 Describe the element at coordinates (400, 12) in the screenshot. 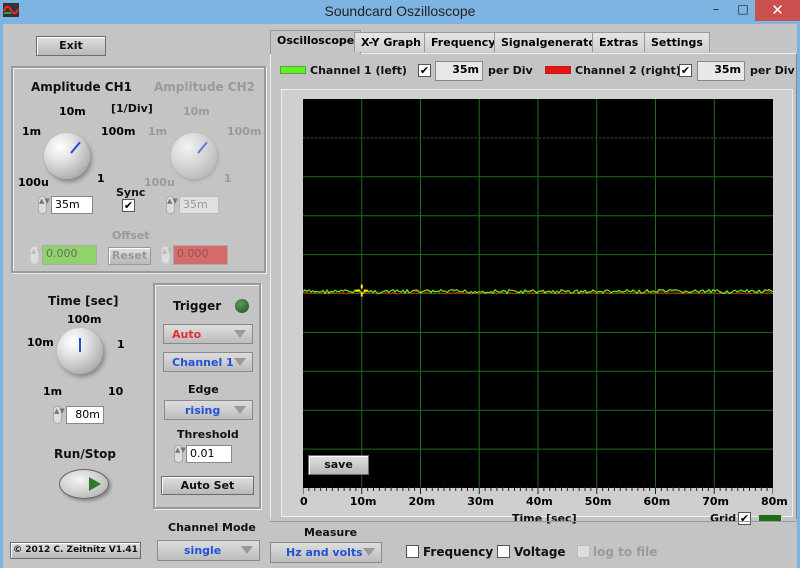

I see `title-bar: Soundcard Oszilloscope – □ ✕` at that location.